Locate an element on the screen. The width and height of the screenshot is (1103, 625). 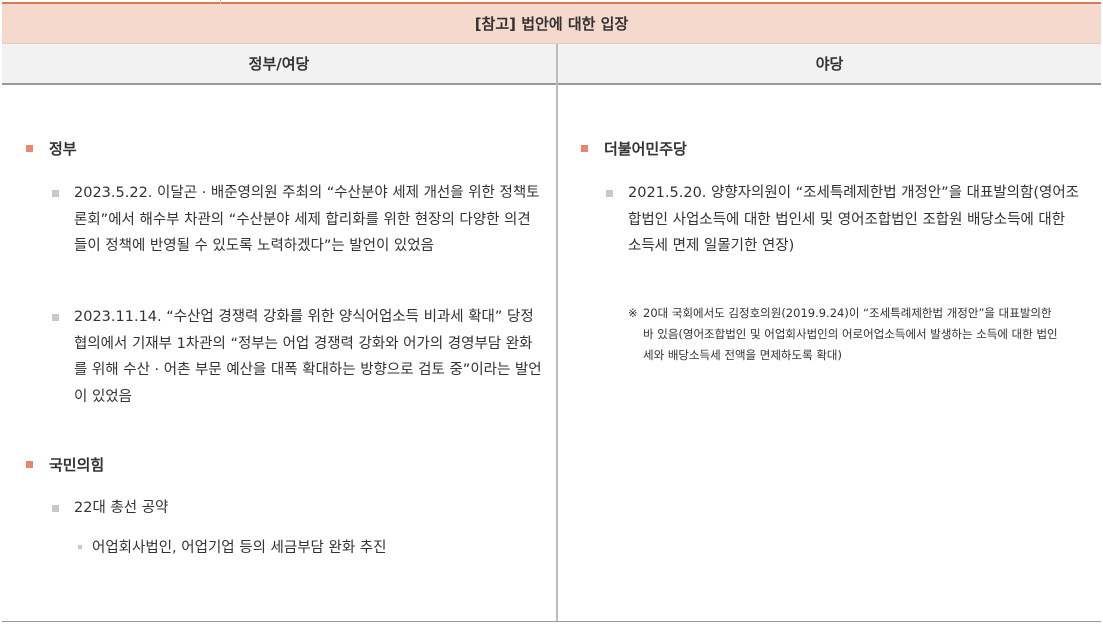
section-heading-government: 정부 is located at coordinates (51, 148).